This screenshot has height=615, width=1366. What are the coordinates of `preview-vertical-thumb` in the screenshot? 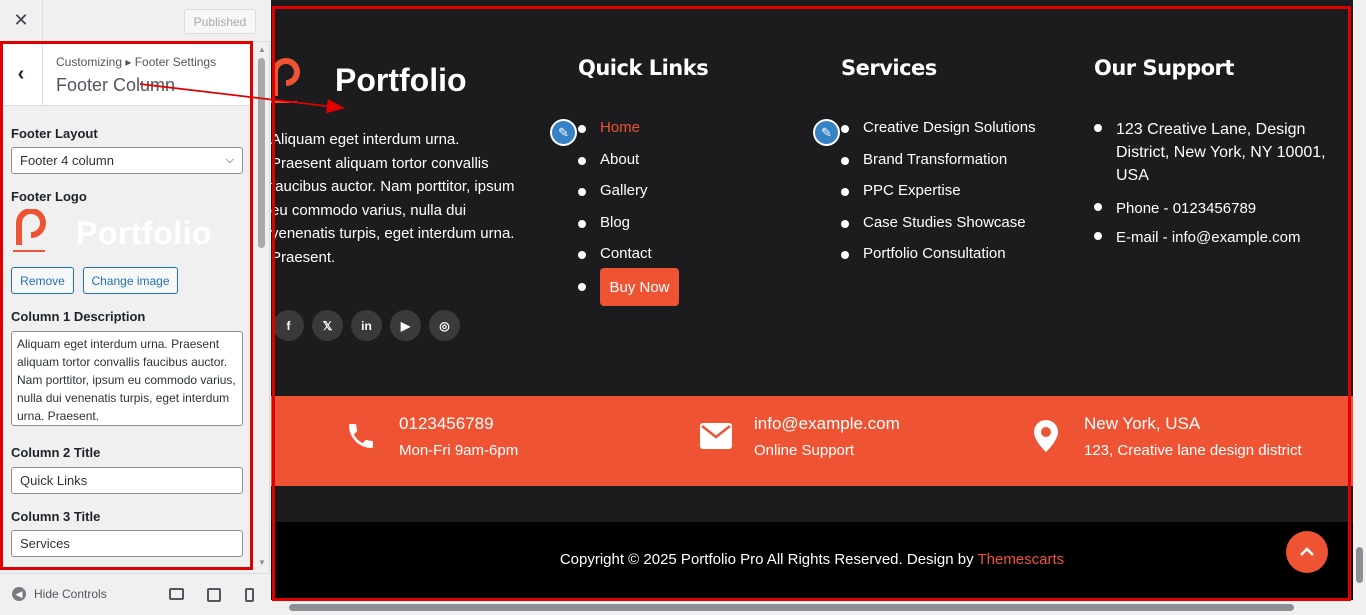 It's located at (1359, 565).